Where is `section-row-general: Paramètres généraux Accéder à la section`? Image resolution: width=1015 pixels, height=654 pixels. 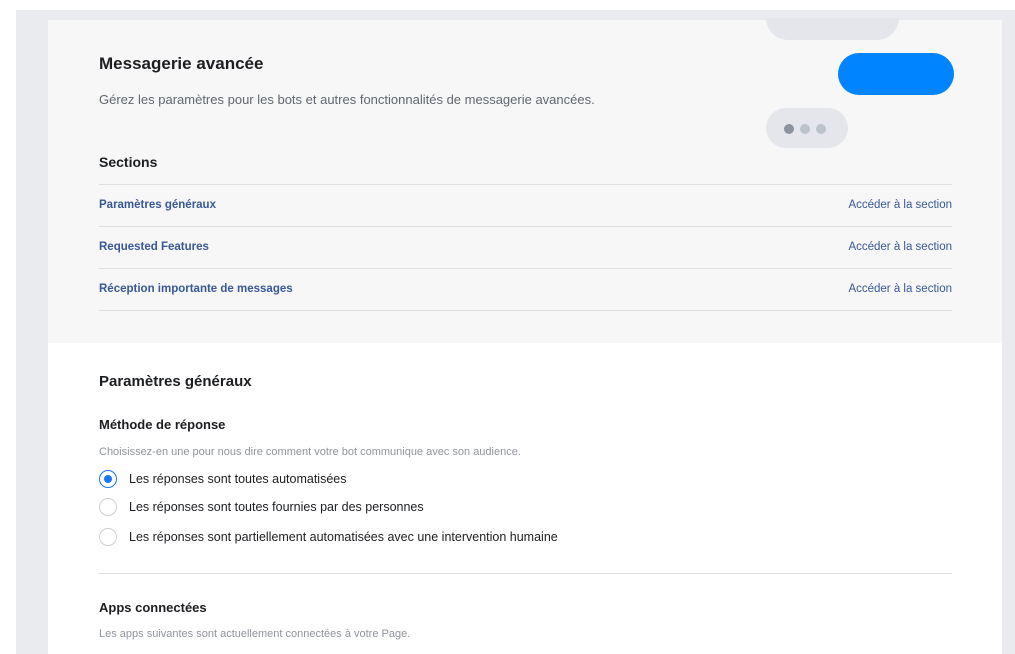 section-row-general: Paramètres généraux Accéder à la section is located at coordinates (525, 205).